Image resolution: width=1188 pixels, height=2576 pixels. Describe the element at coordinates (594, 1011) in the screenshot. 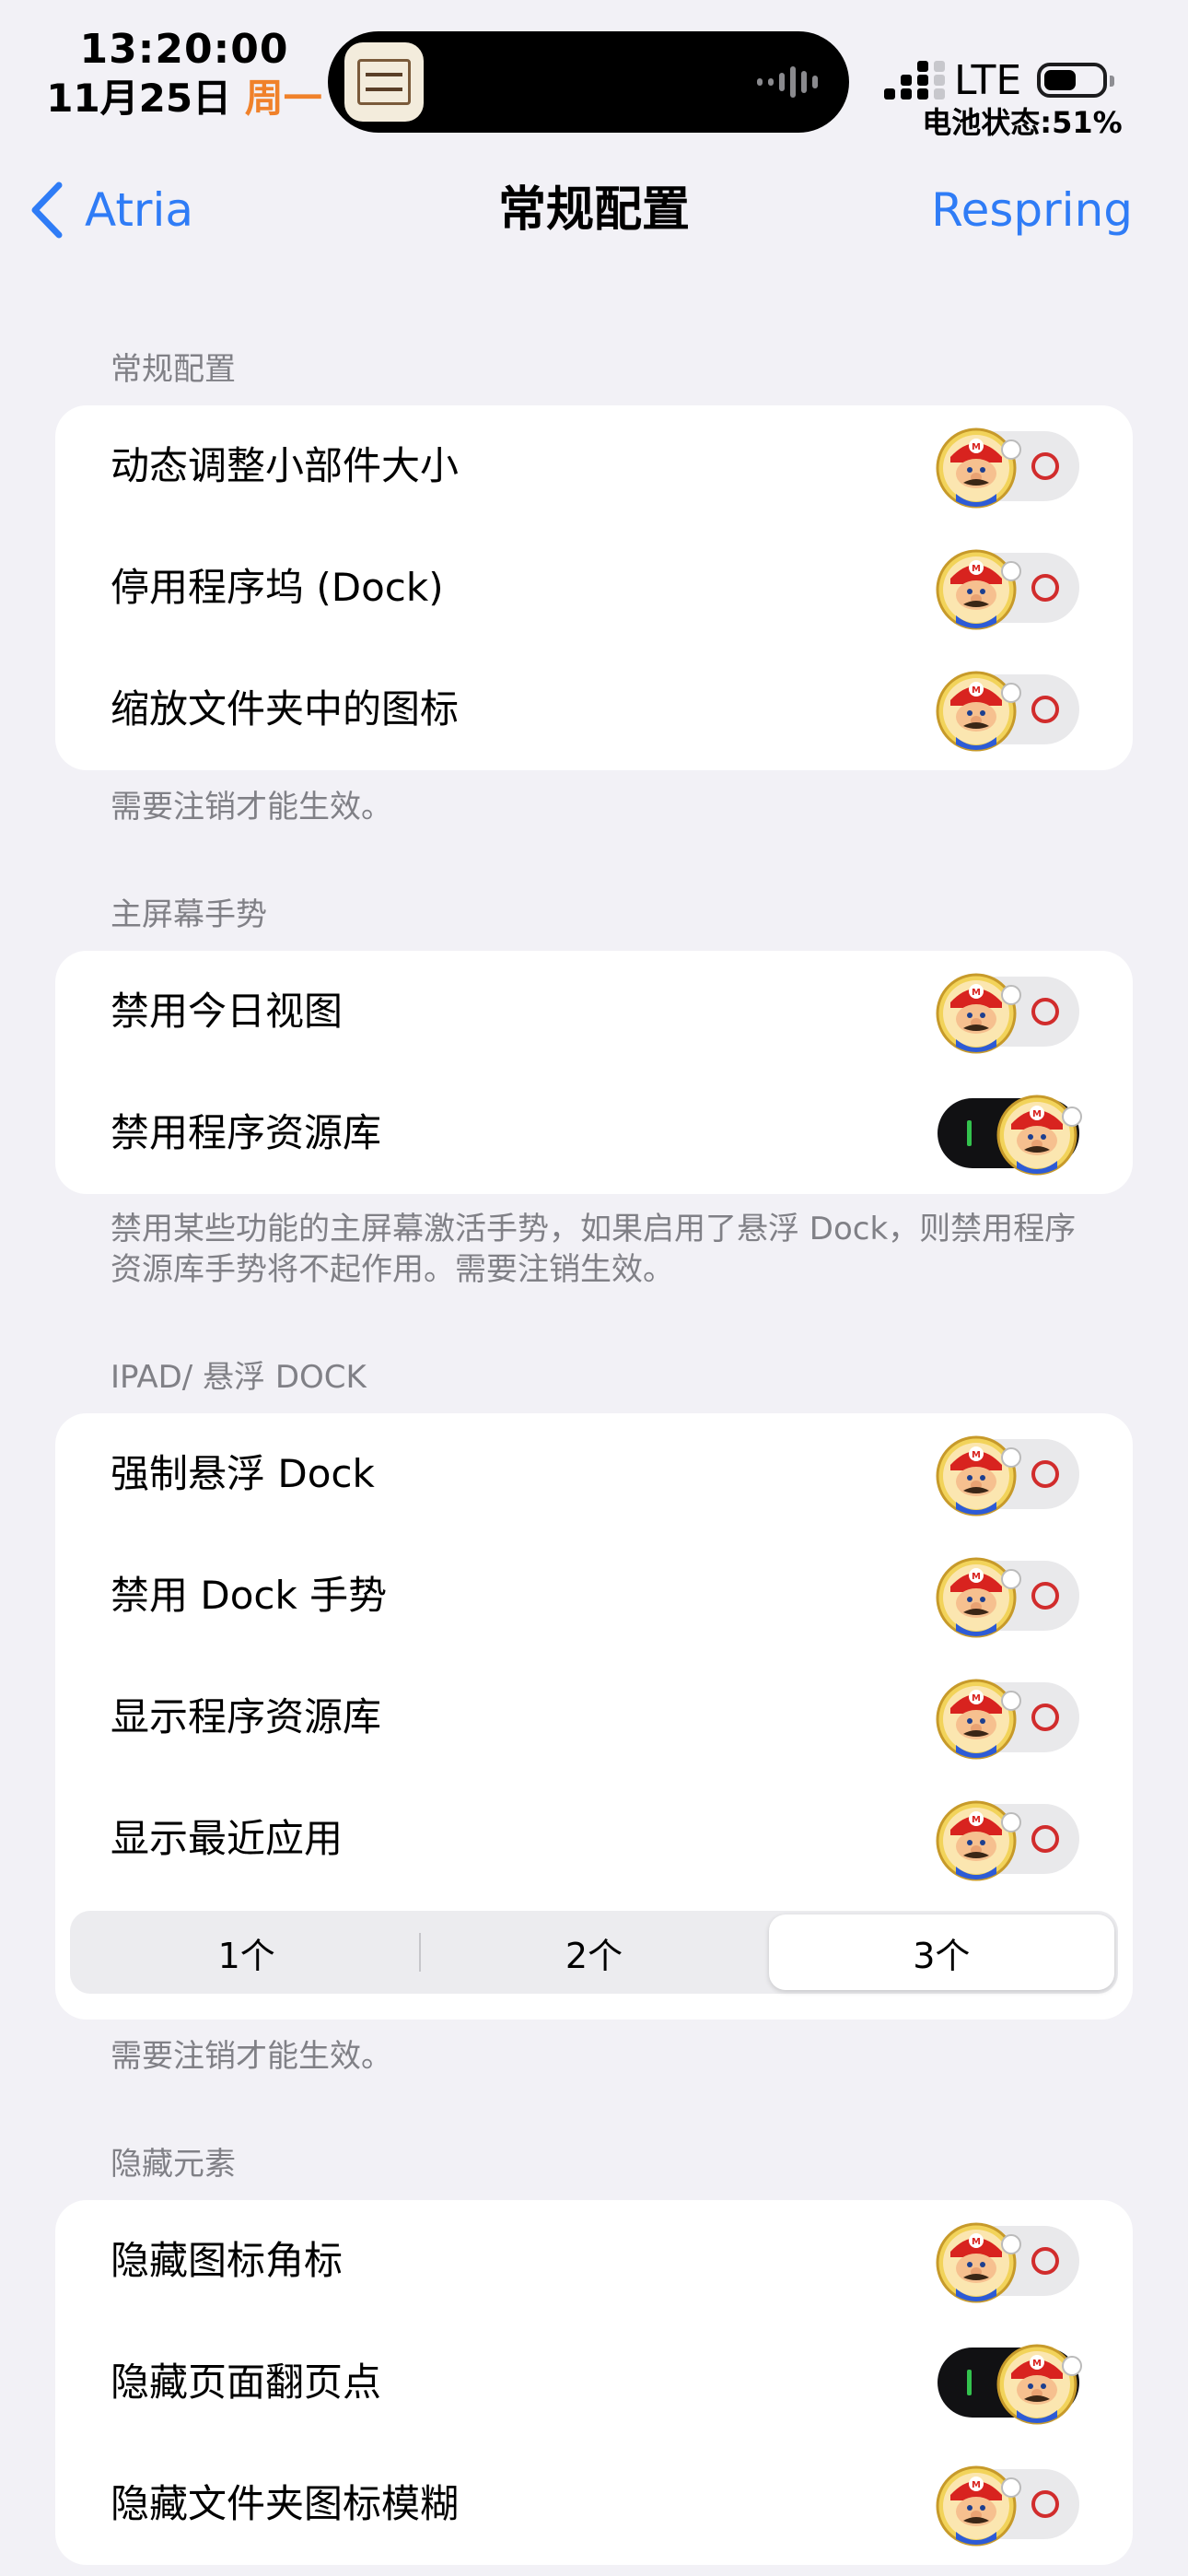

I see `settings-row: 禁用今日视图 M` at that location.